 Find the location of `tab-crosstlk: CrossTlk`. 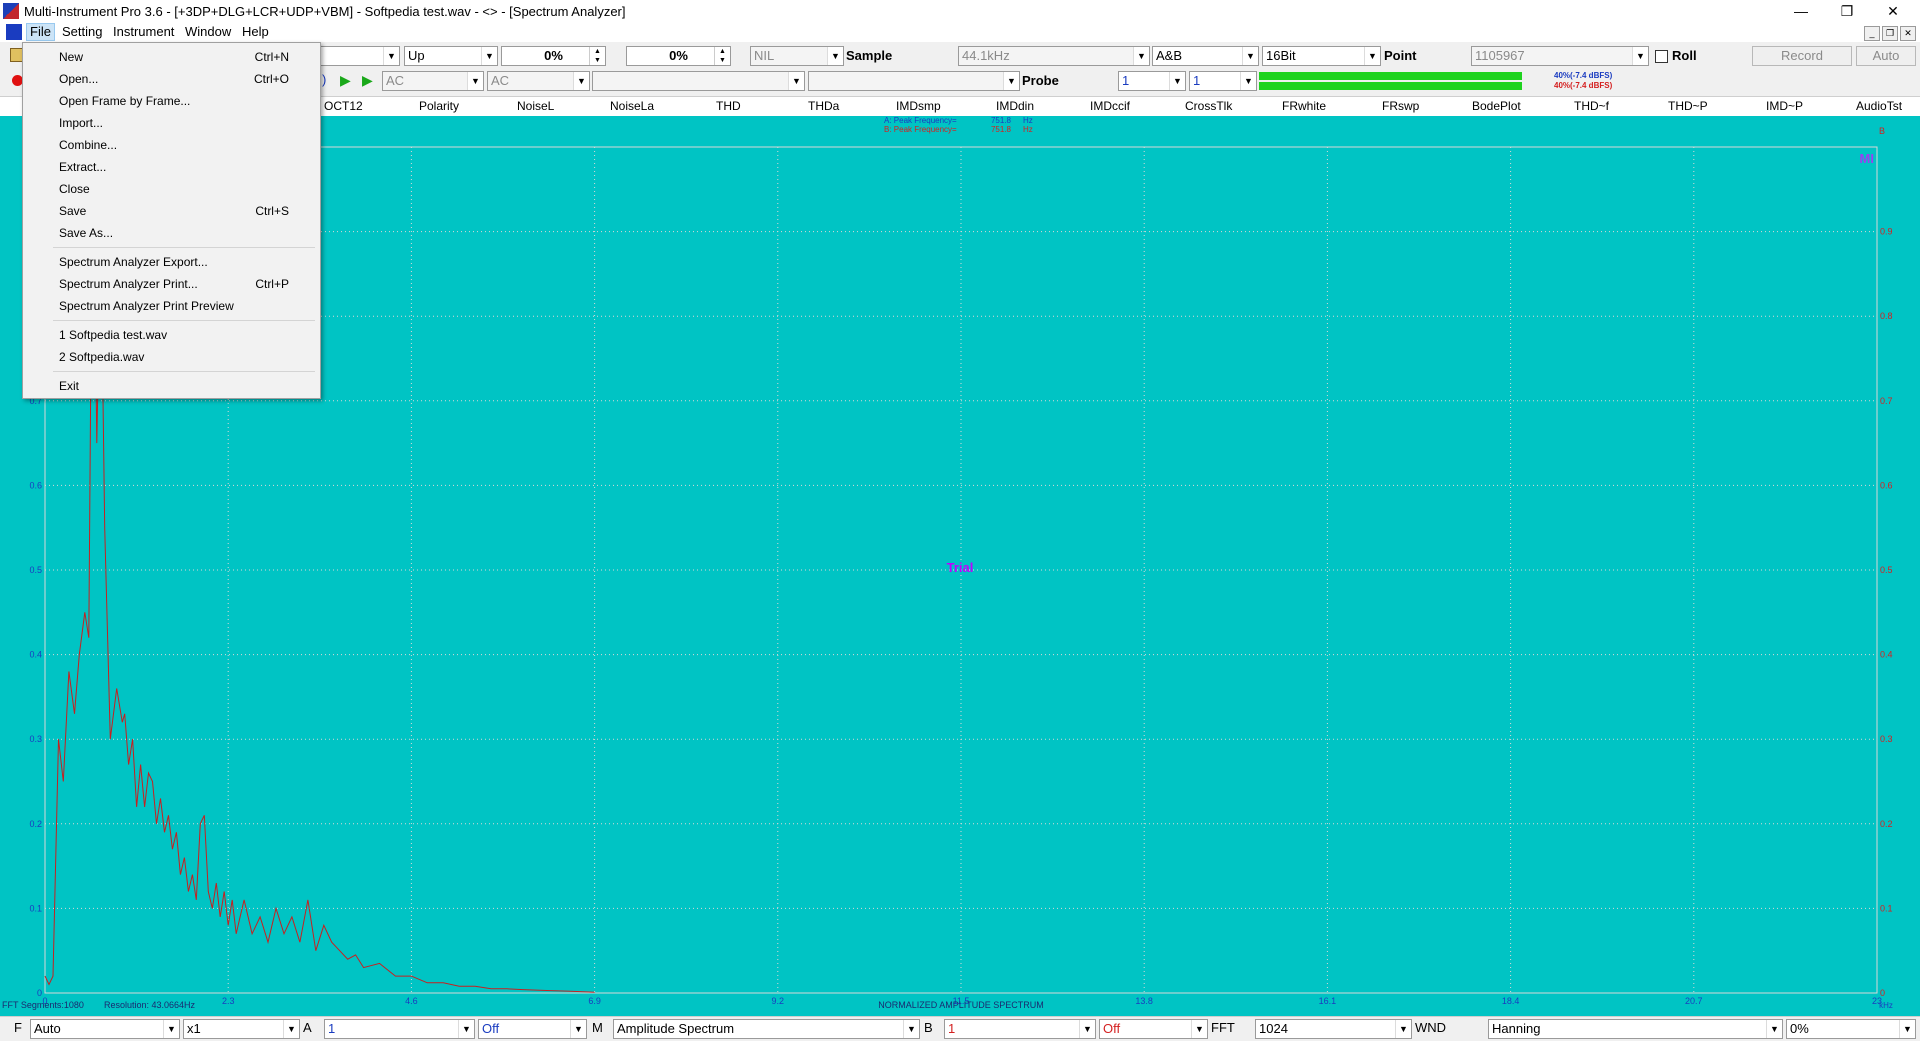

tab-crosstlk: CrossTlk is located at coordinates (1208, 106).